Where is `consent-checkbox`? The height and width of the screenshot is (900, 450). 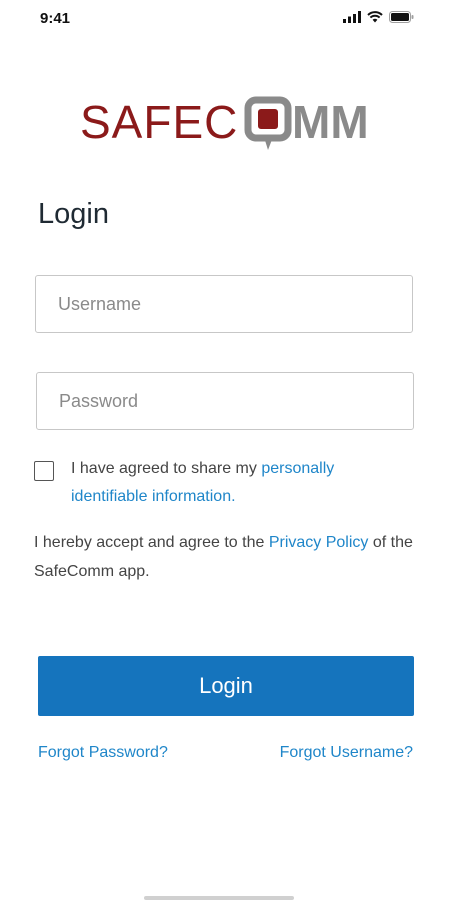 consent-checkbox is located at coordinates (44, 471).